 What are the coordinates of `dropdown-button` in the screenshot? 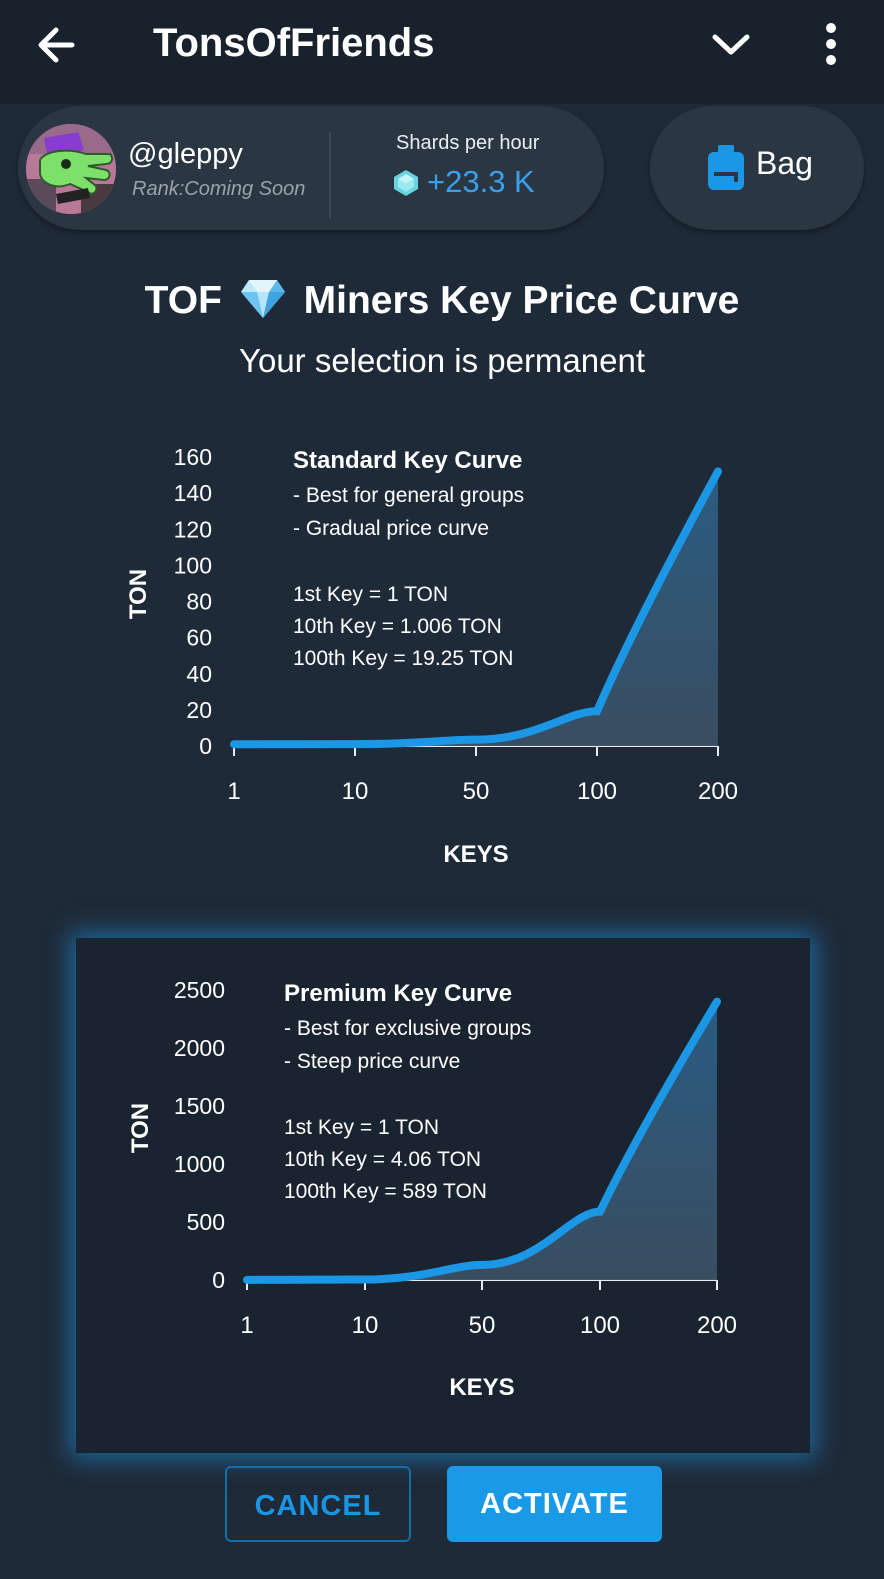 It's located at (731, 45).